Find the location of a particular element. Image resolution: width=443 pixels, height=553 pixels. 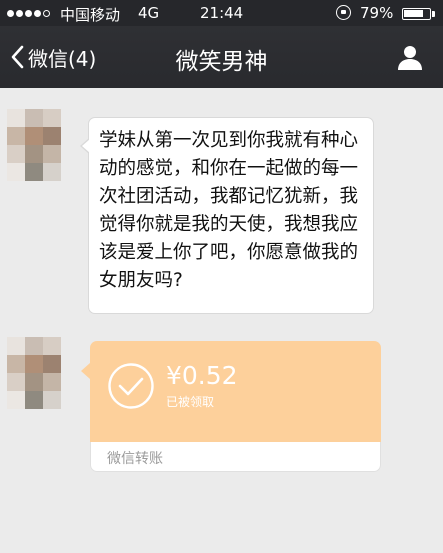

transfer-card-top: ¥0.52 已被领取 is located at coordinates (235, 391).